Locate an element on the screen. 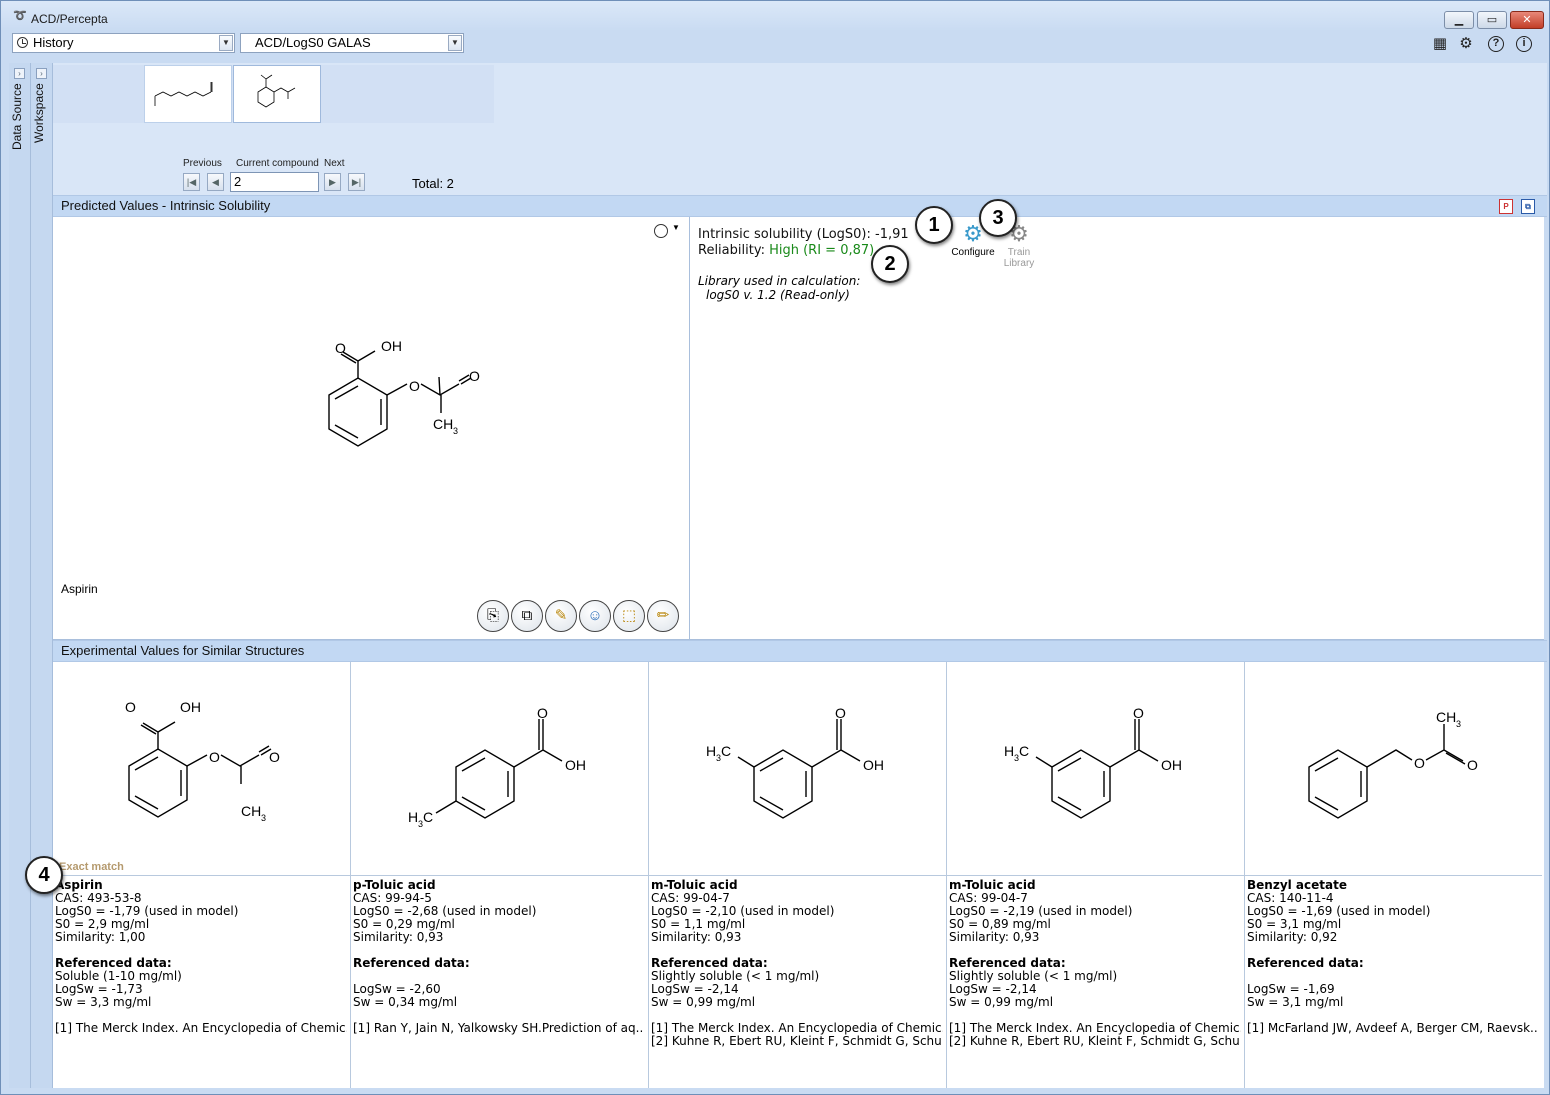  thumbnail-structure is located at coordinates (276, 91).